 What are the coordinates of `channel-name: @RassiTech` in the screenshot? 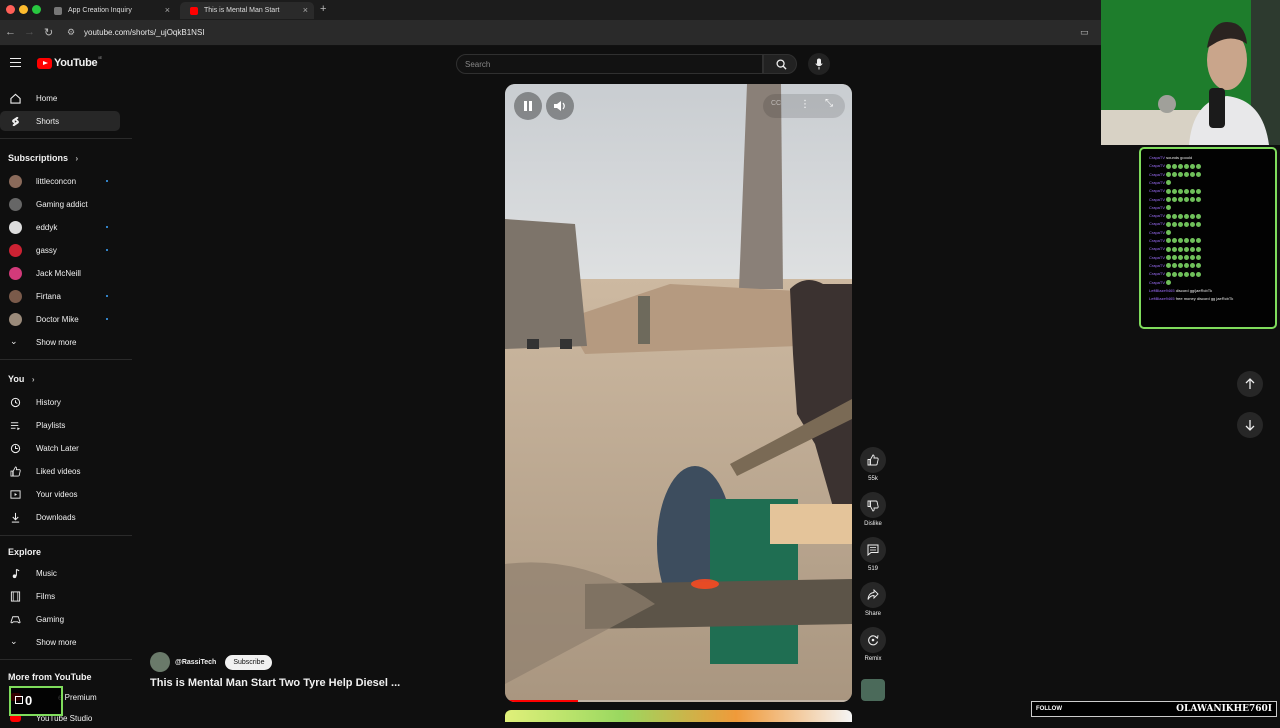 It's located at (195, 662).